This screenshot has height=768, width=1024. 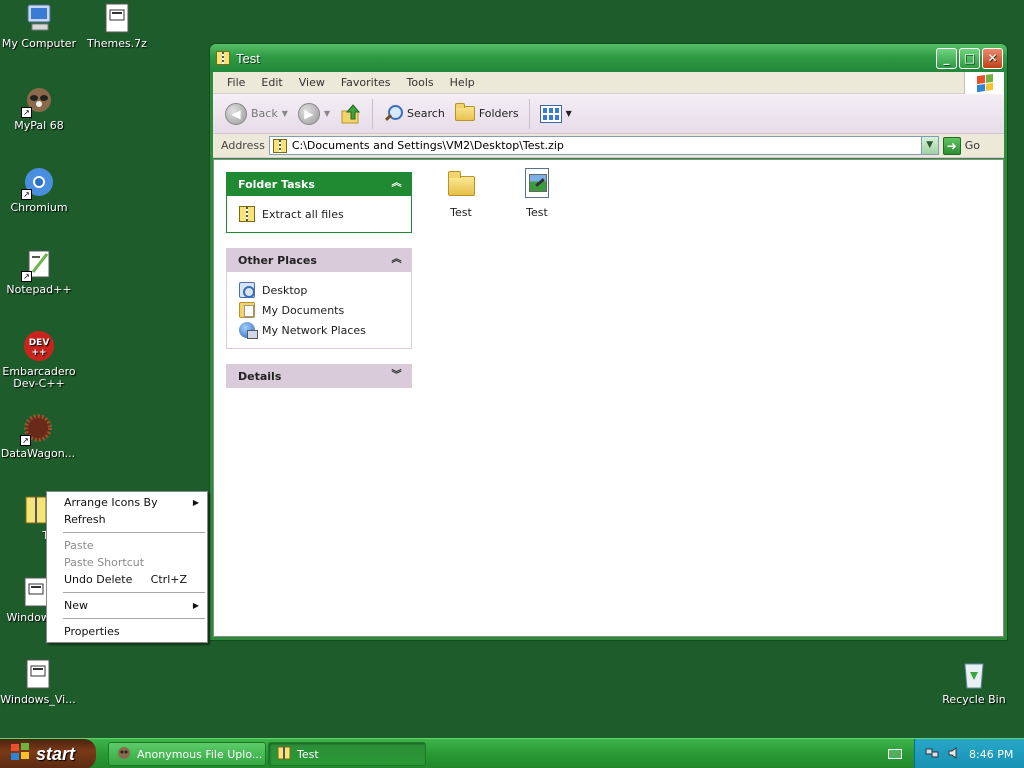 I want to click on computer-icon, so click(x=39, y=18).